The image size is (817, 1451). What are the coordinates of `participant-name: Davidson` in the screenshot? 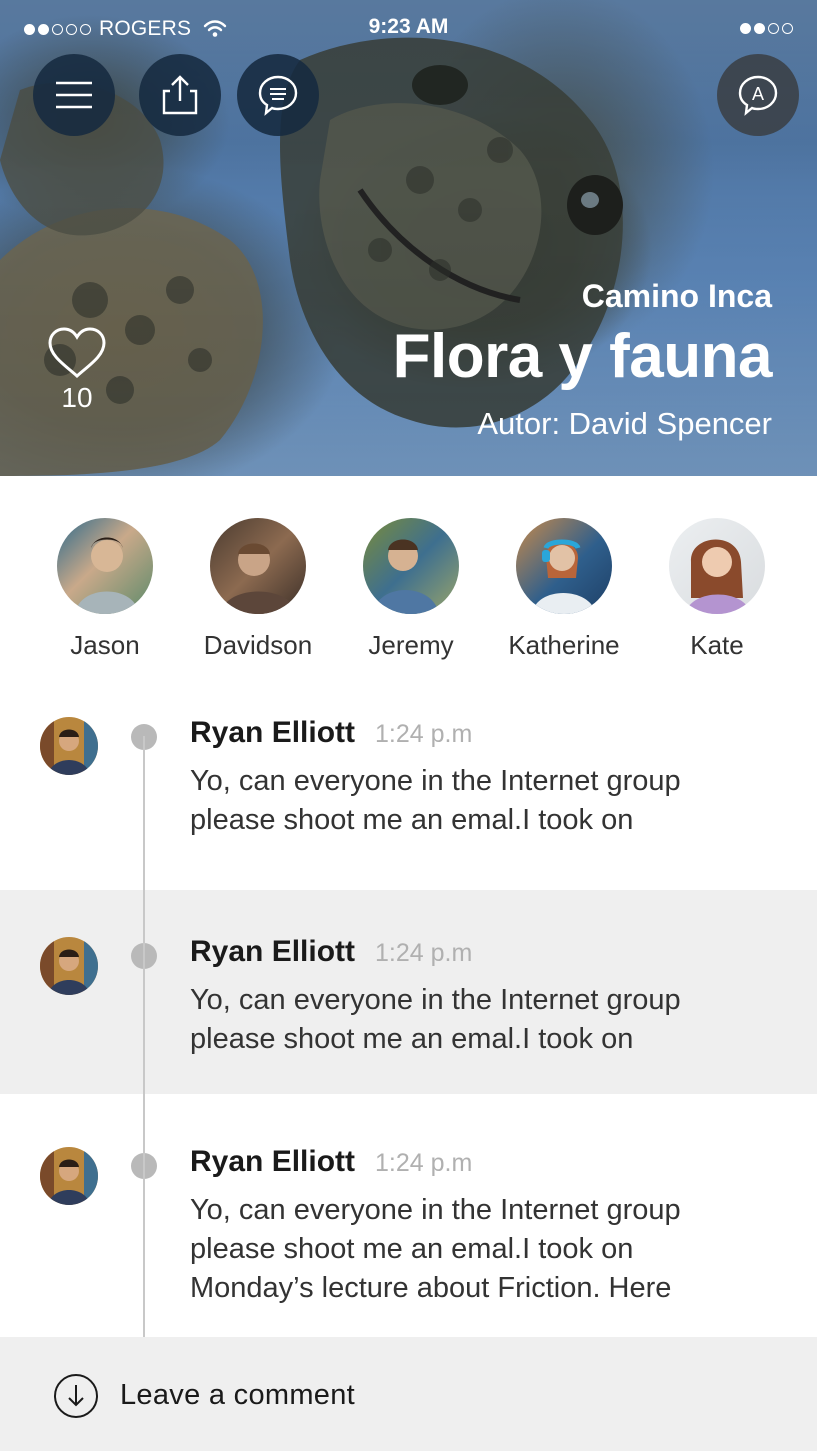 It's located at (258, 645).